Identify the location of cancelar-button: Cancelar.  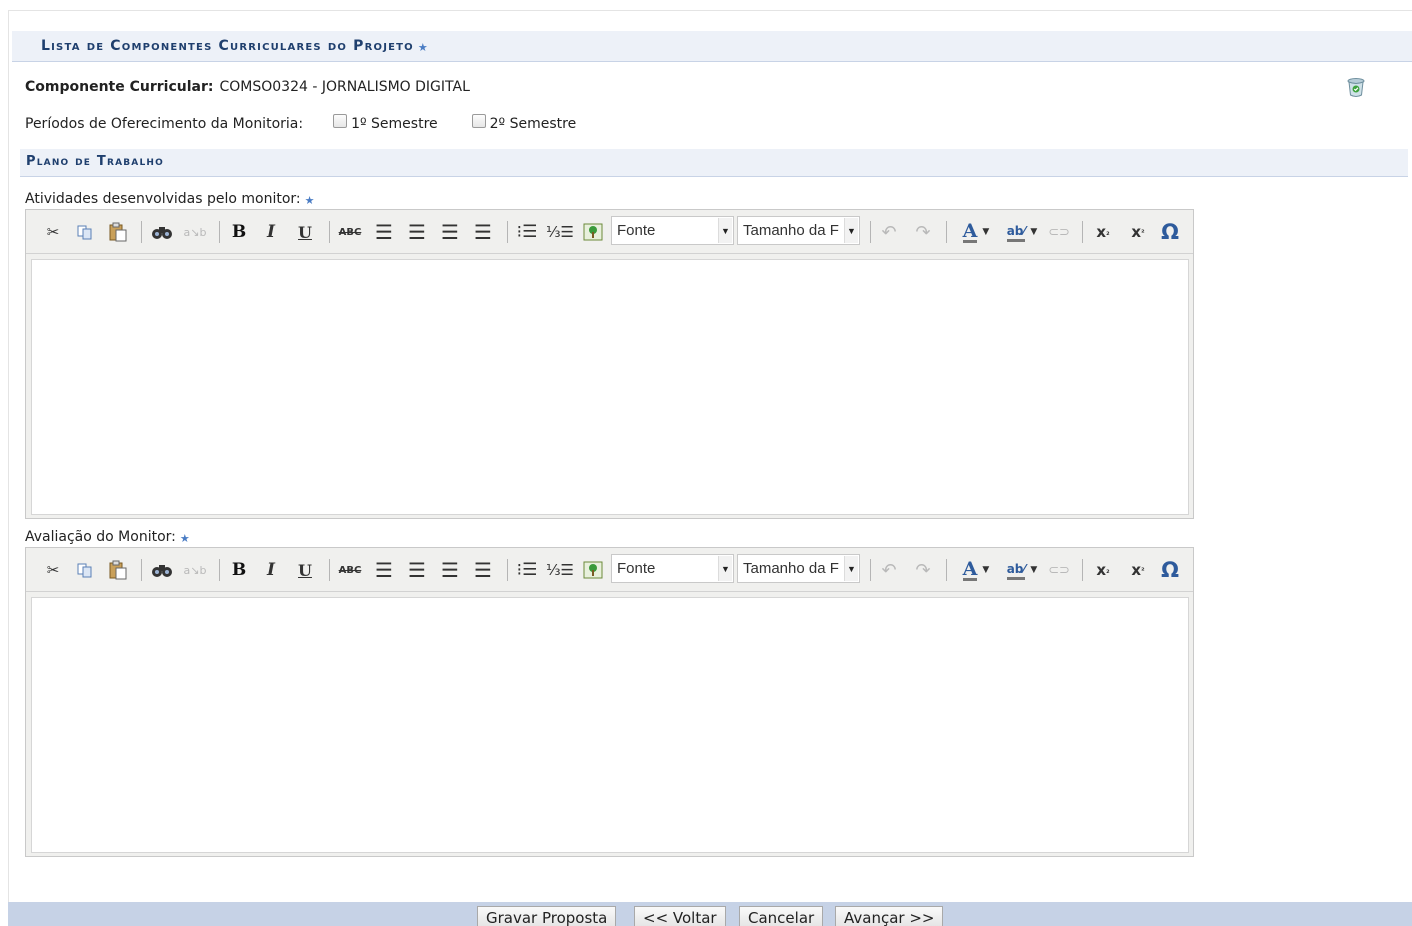
(781, 916).